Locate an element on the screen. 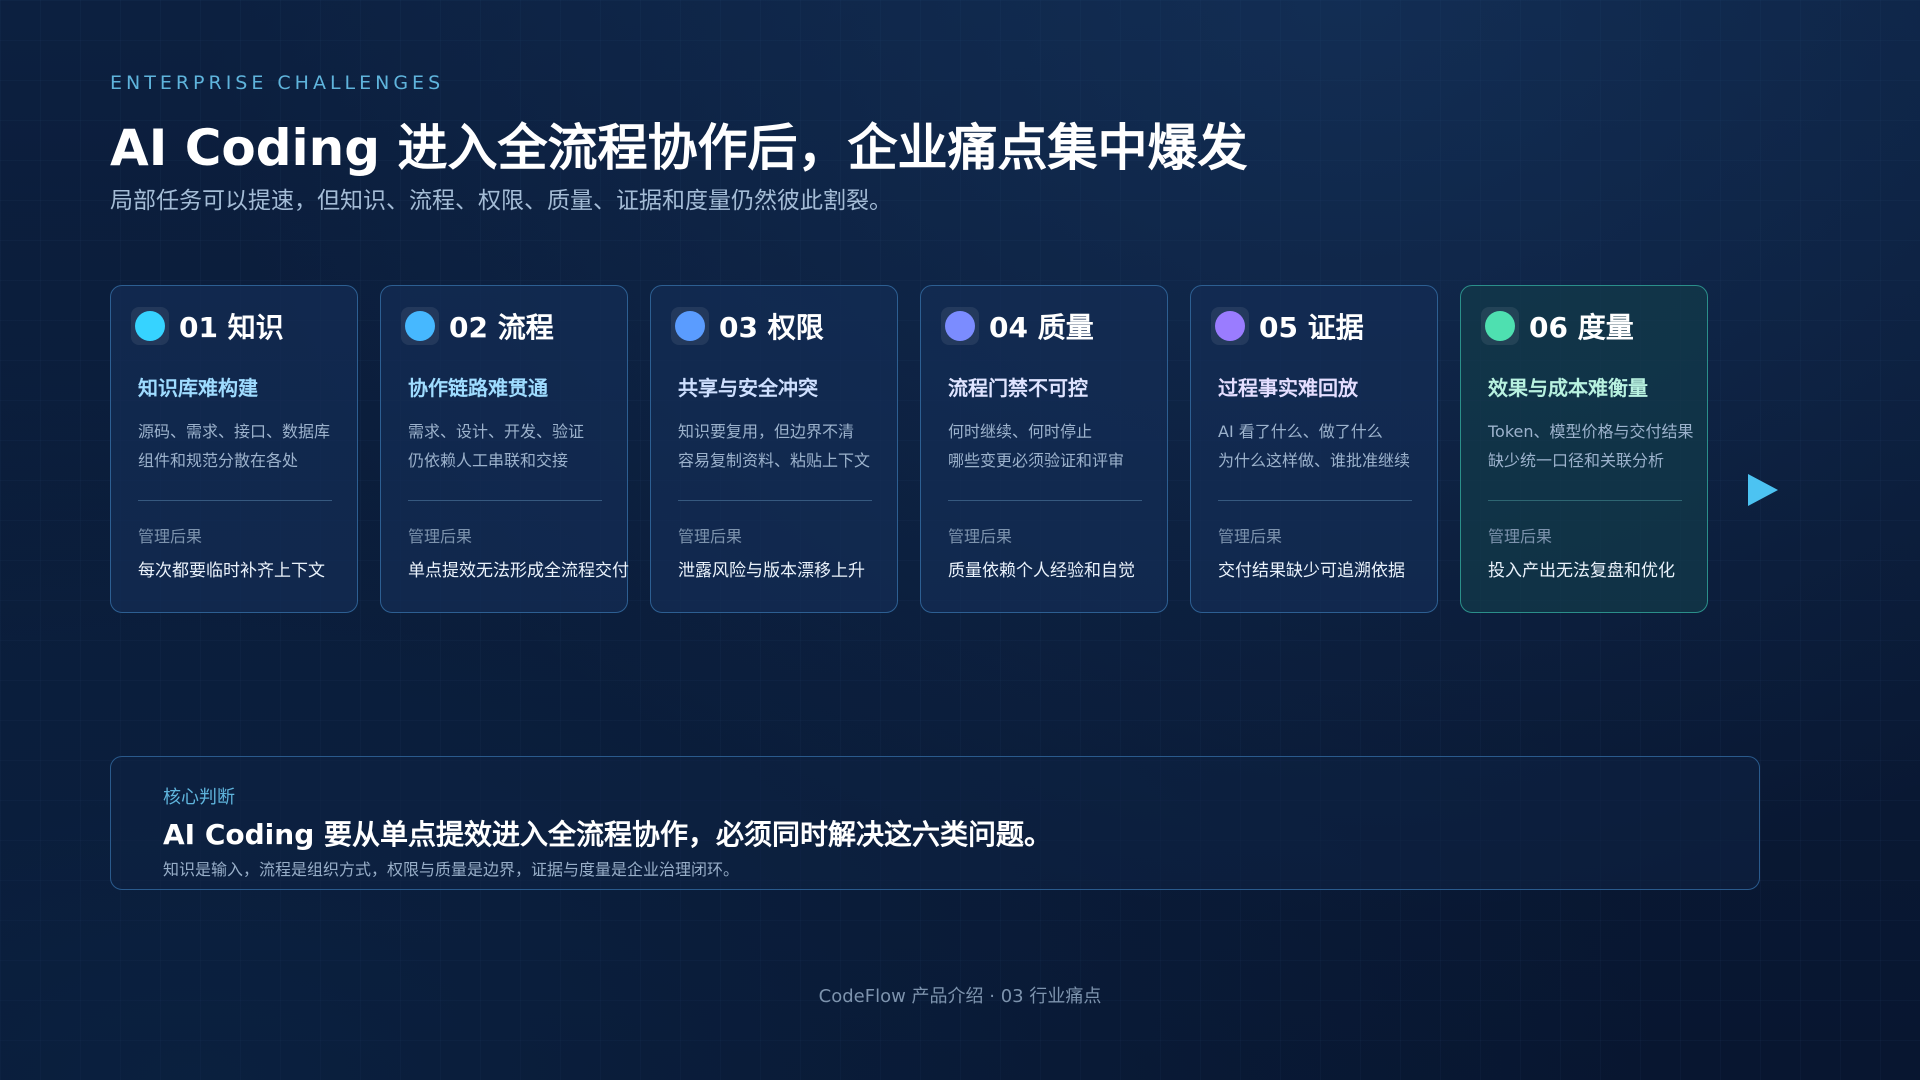 Image resolution: width=1920 pixels, height=1080 pixels. impact-text: 每次都要临时补齐上下文 is located at coordinates (231, 571).